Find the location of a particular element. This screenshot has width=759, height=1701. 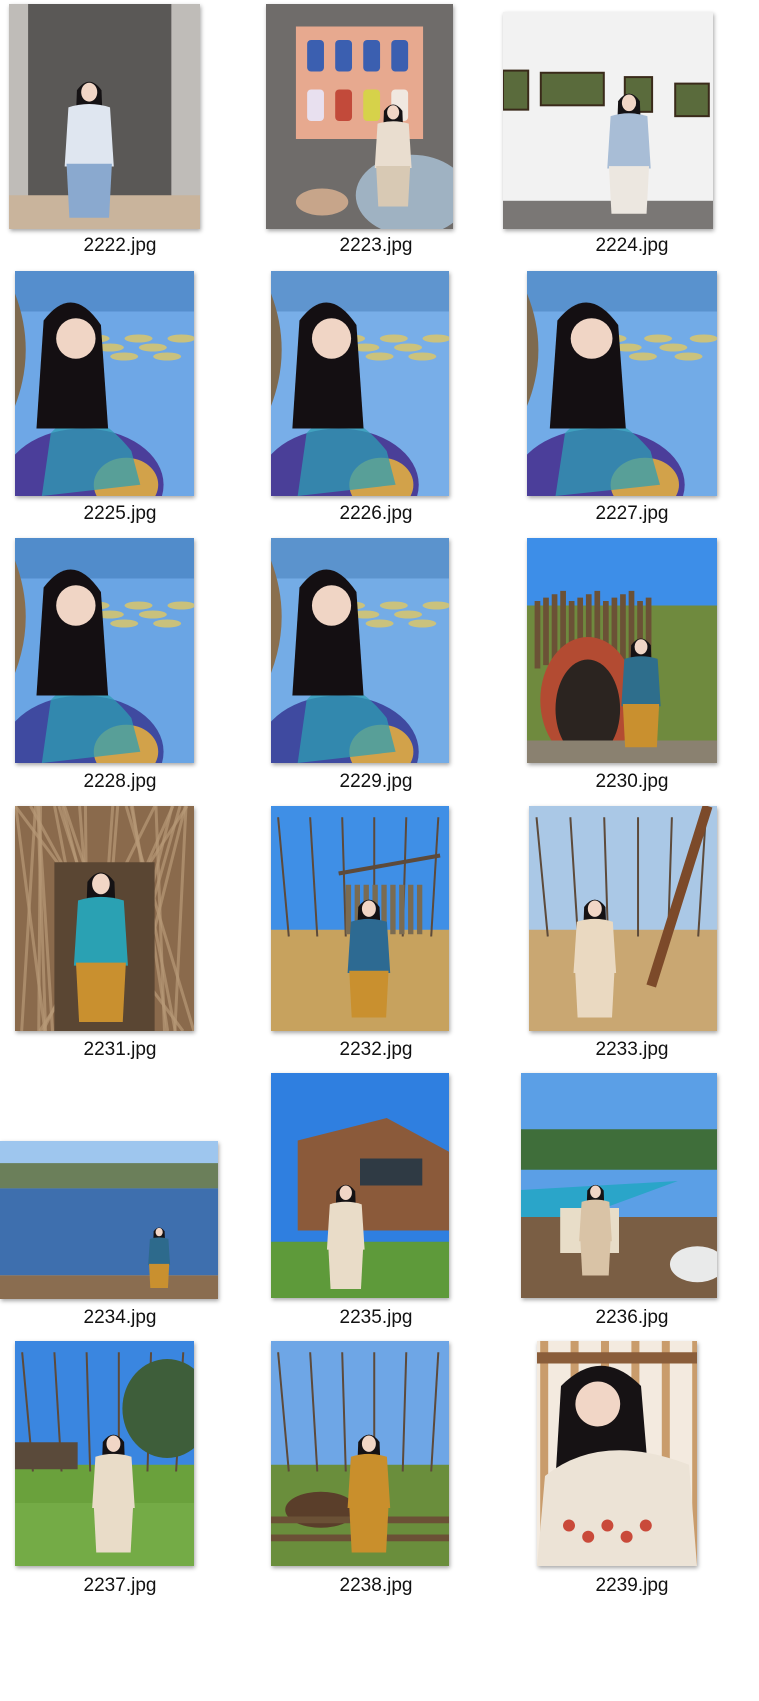

file-name-label: 2228.jpg is located at coordinates (120, 782).